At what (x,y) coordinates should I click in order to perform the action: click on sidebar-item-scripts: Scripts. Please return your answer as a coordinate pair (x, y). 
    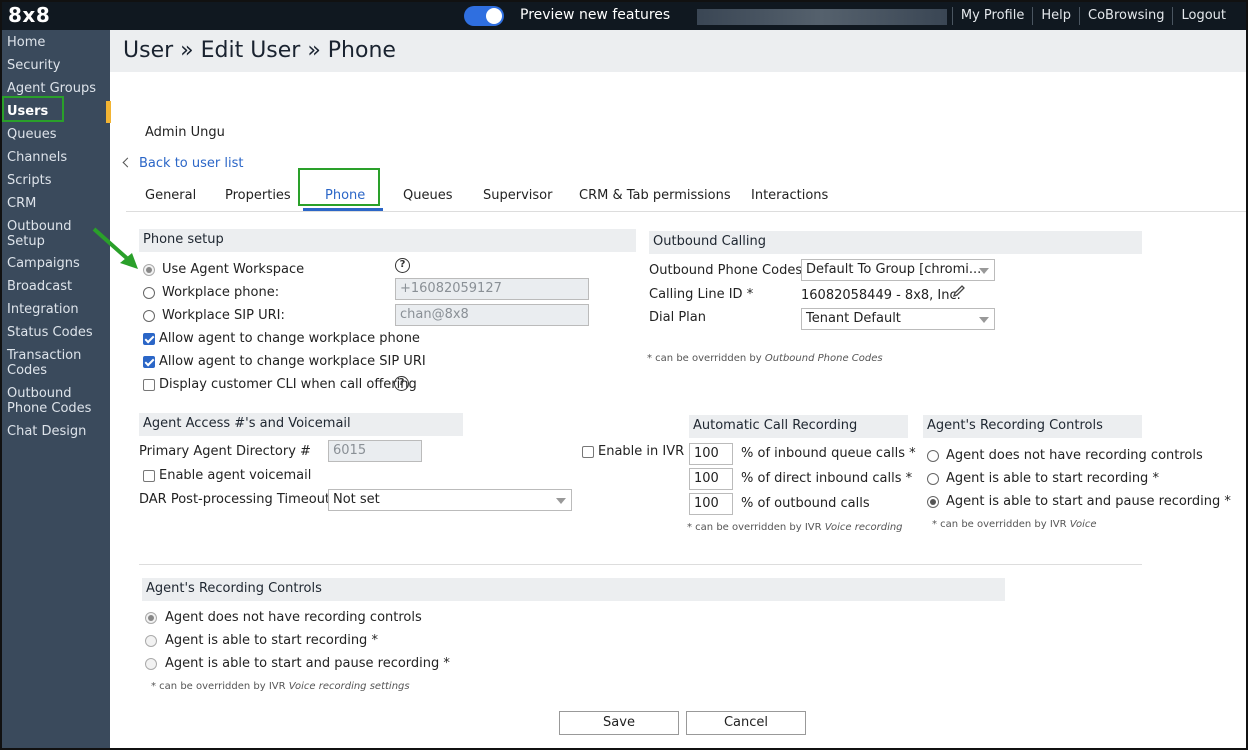
    Looking at the image, I should click on (56, 180).